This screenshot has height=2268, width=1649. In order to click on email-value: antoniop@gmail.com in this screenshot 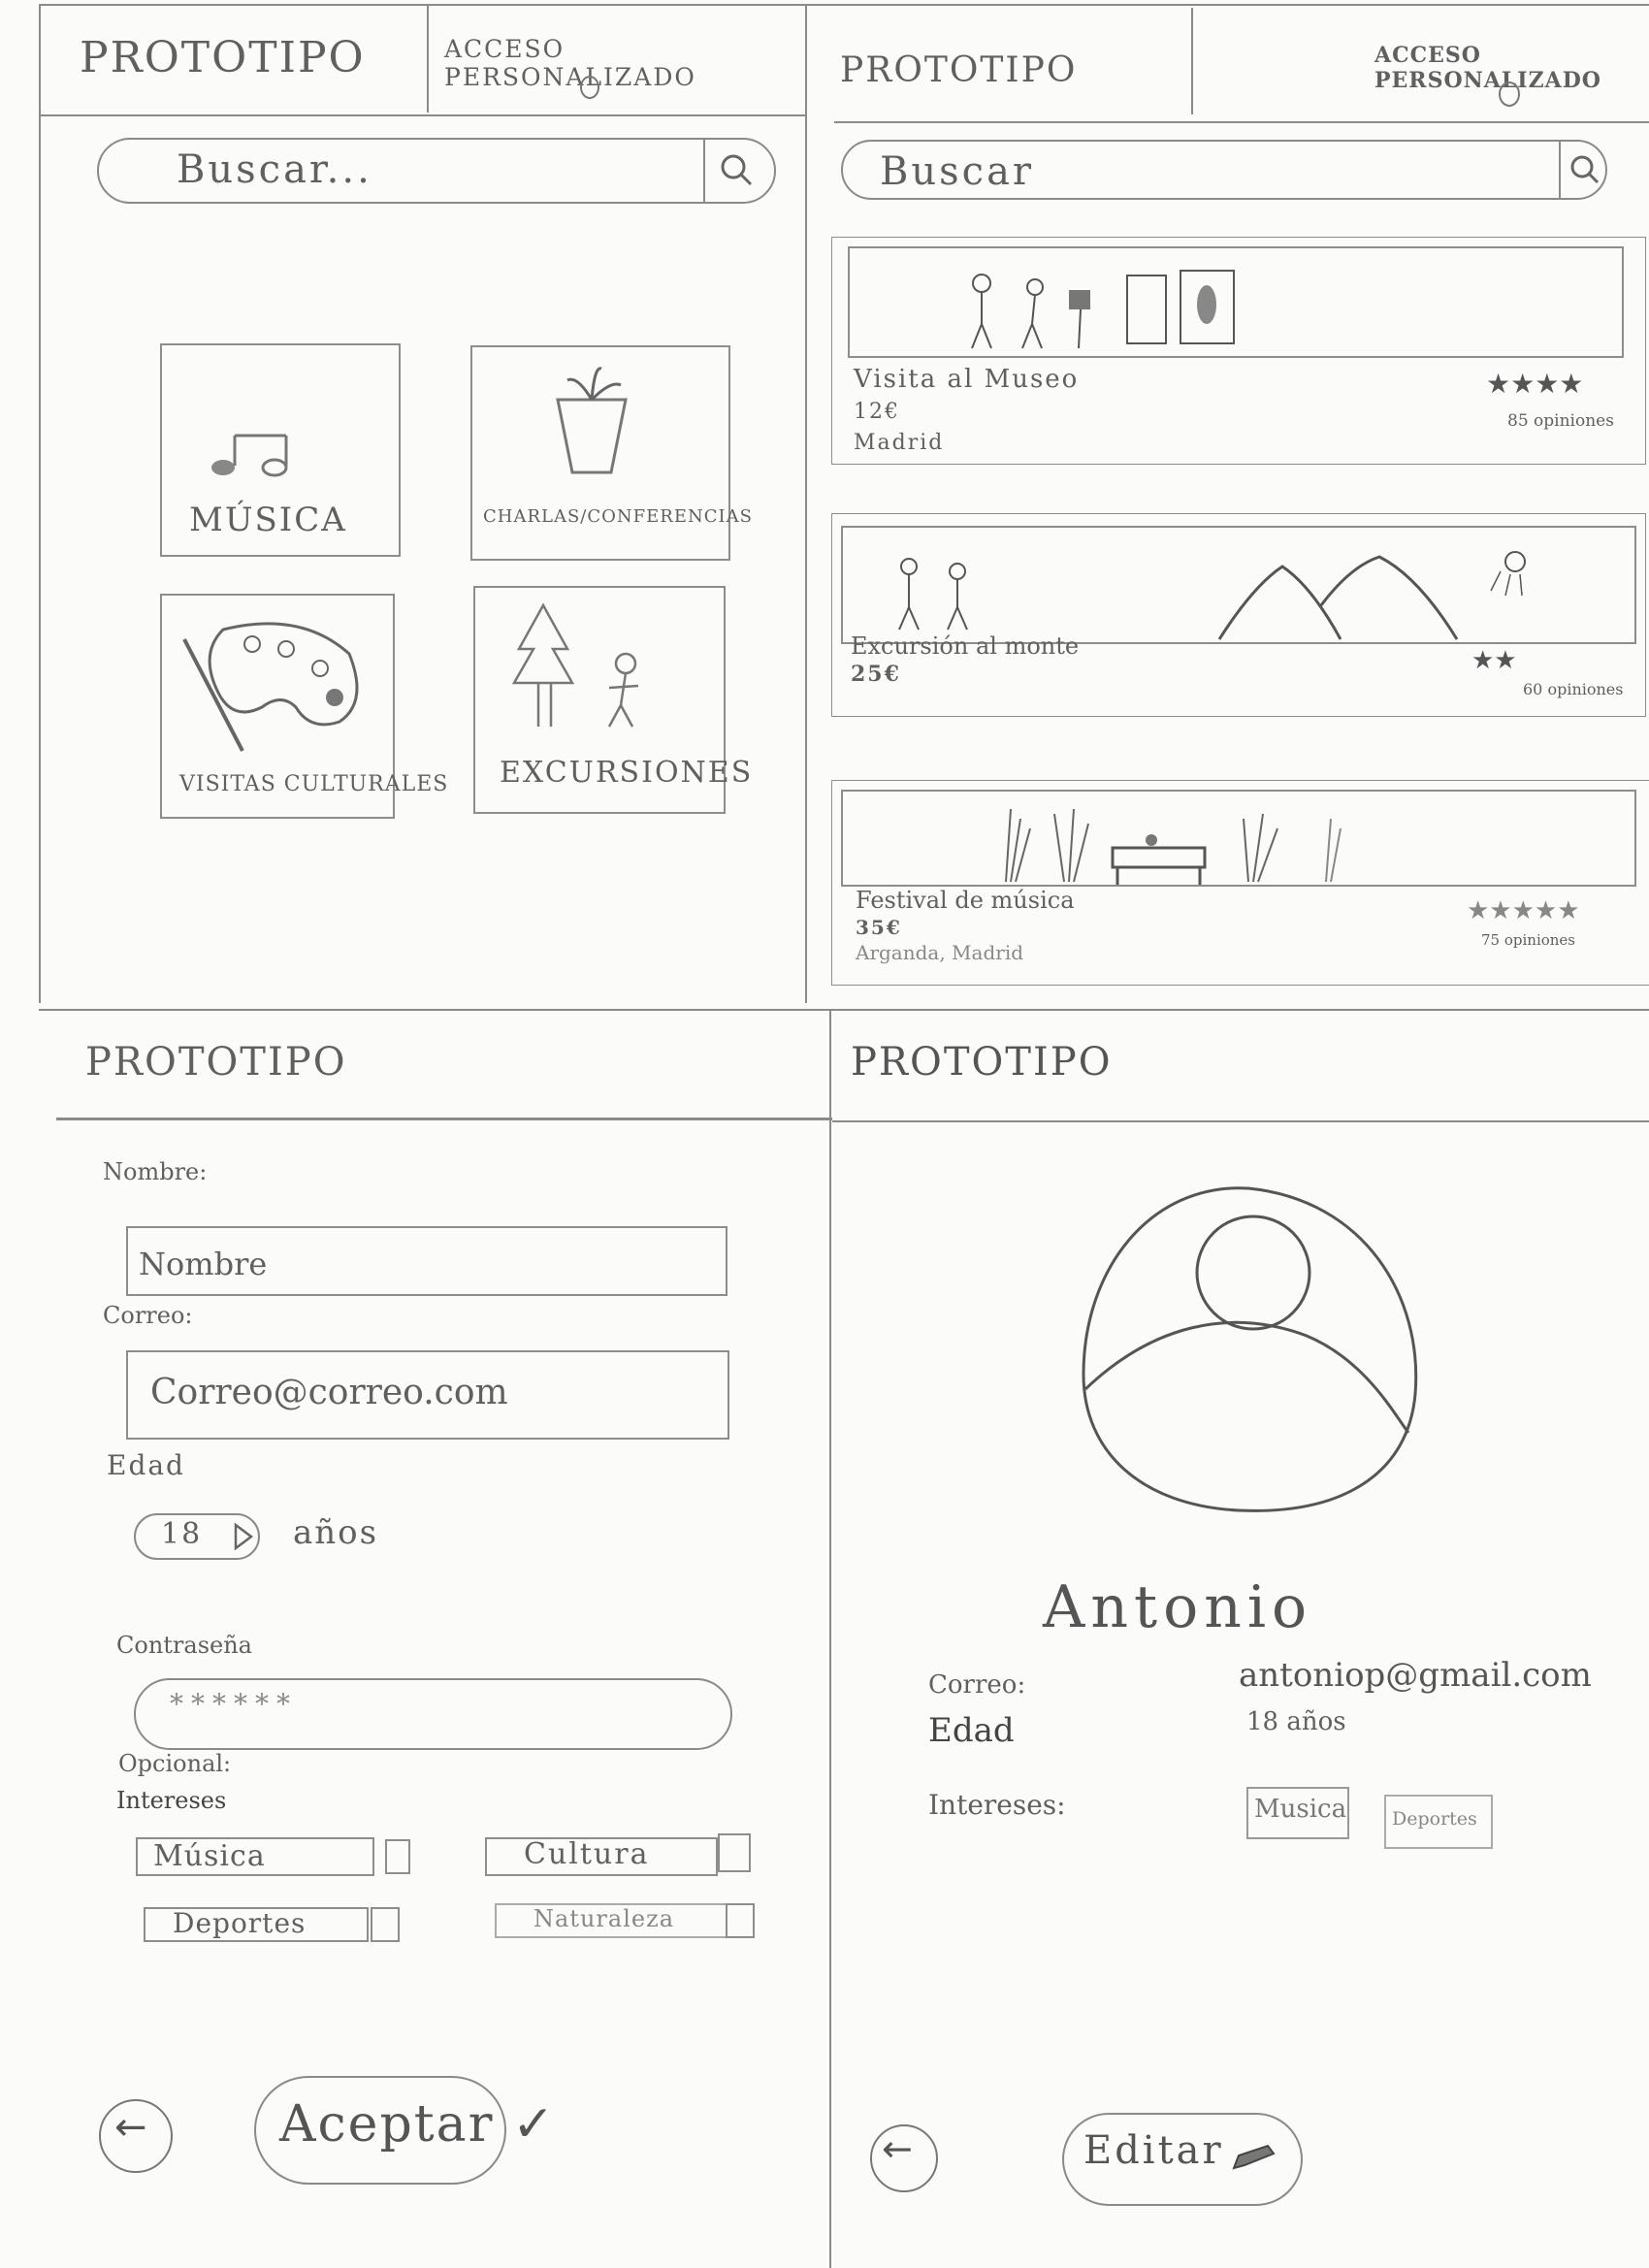, I will do `click(1415, 1675)`.